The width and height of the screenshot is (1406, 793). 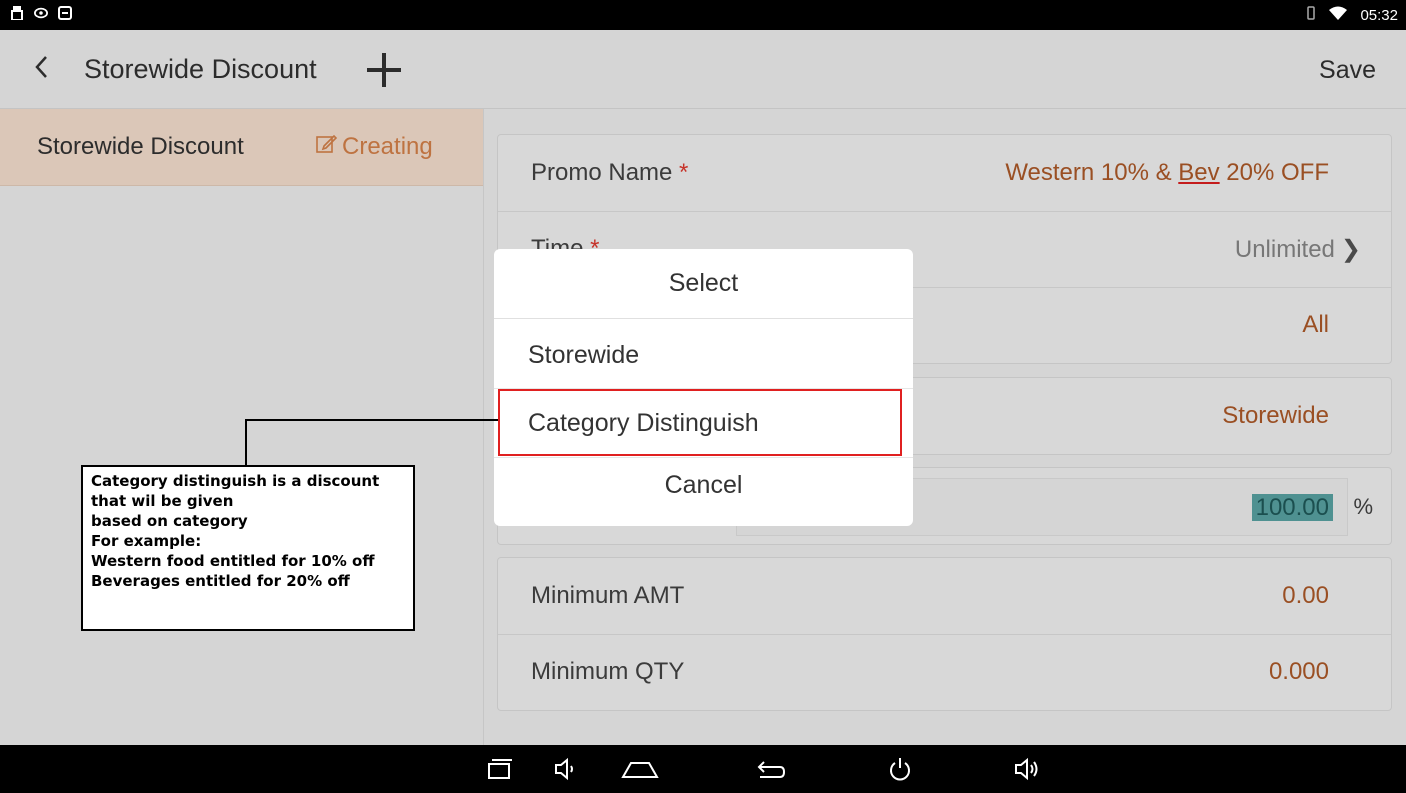 I want to click on option-storewide: Storewide, so click(x=583, y=355).